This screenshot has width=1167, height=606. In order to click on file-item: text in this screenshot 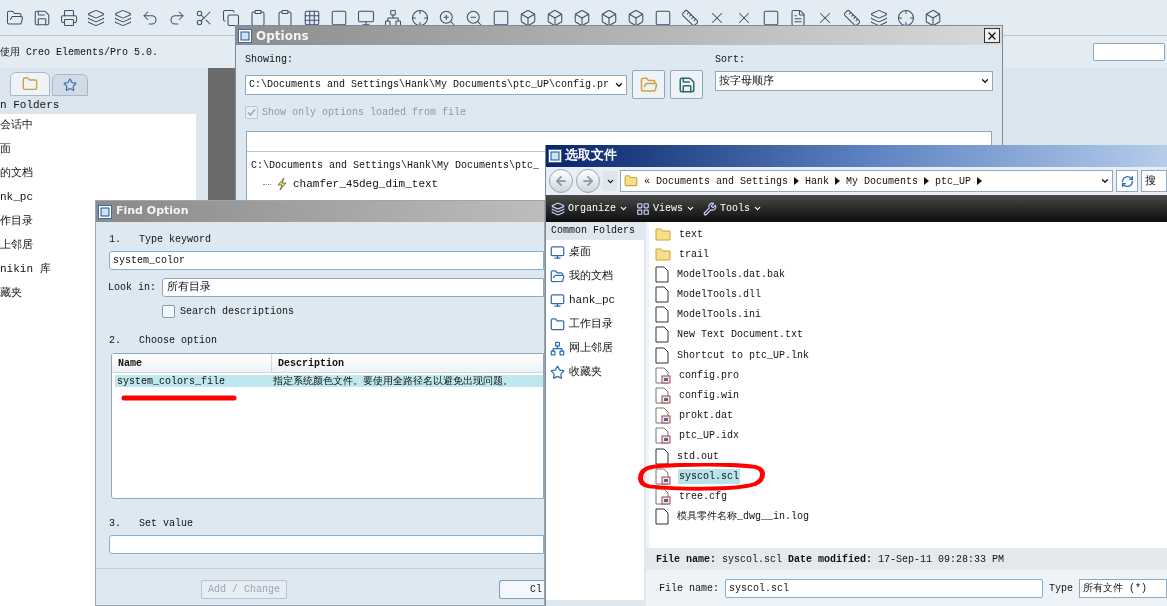, I will do `click(691, 234)`.